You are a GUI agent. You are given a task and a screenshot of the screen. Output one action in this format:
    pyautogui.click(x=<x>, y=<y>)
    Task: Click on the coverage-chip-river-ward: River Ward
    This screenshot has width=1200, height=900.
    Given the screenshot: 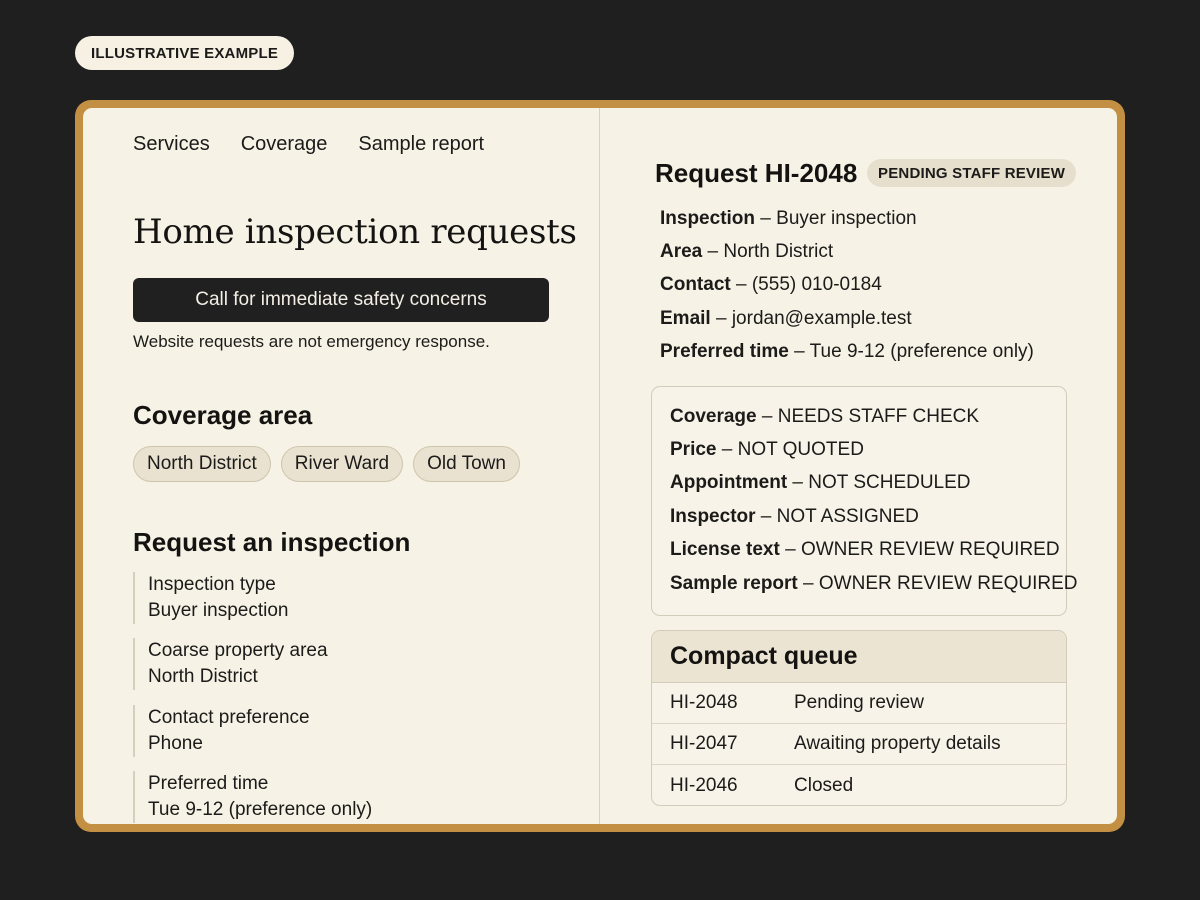 What is the action you would take?
    pyautogui.click(x=342, y=464)
    